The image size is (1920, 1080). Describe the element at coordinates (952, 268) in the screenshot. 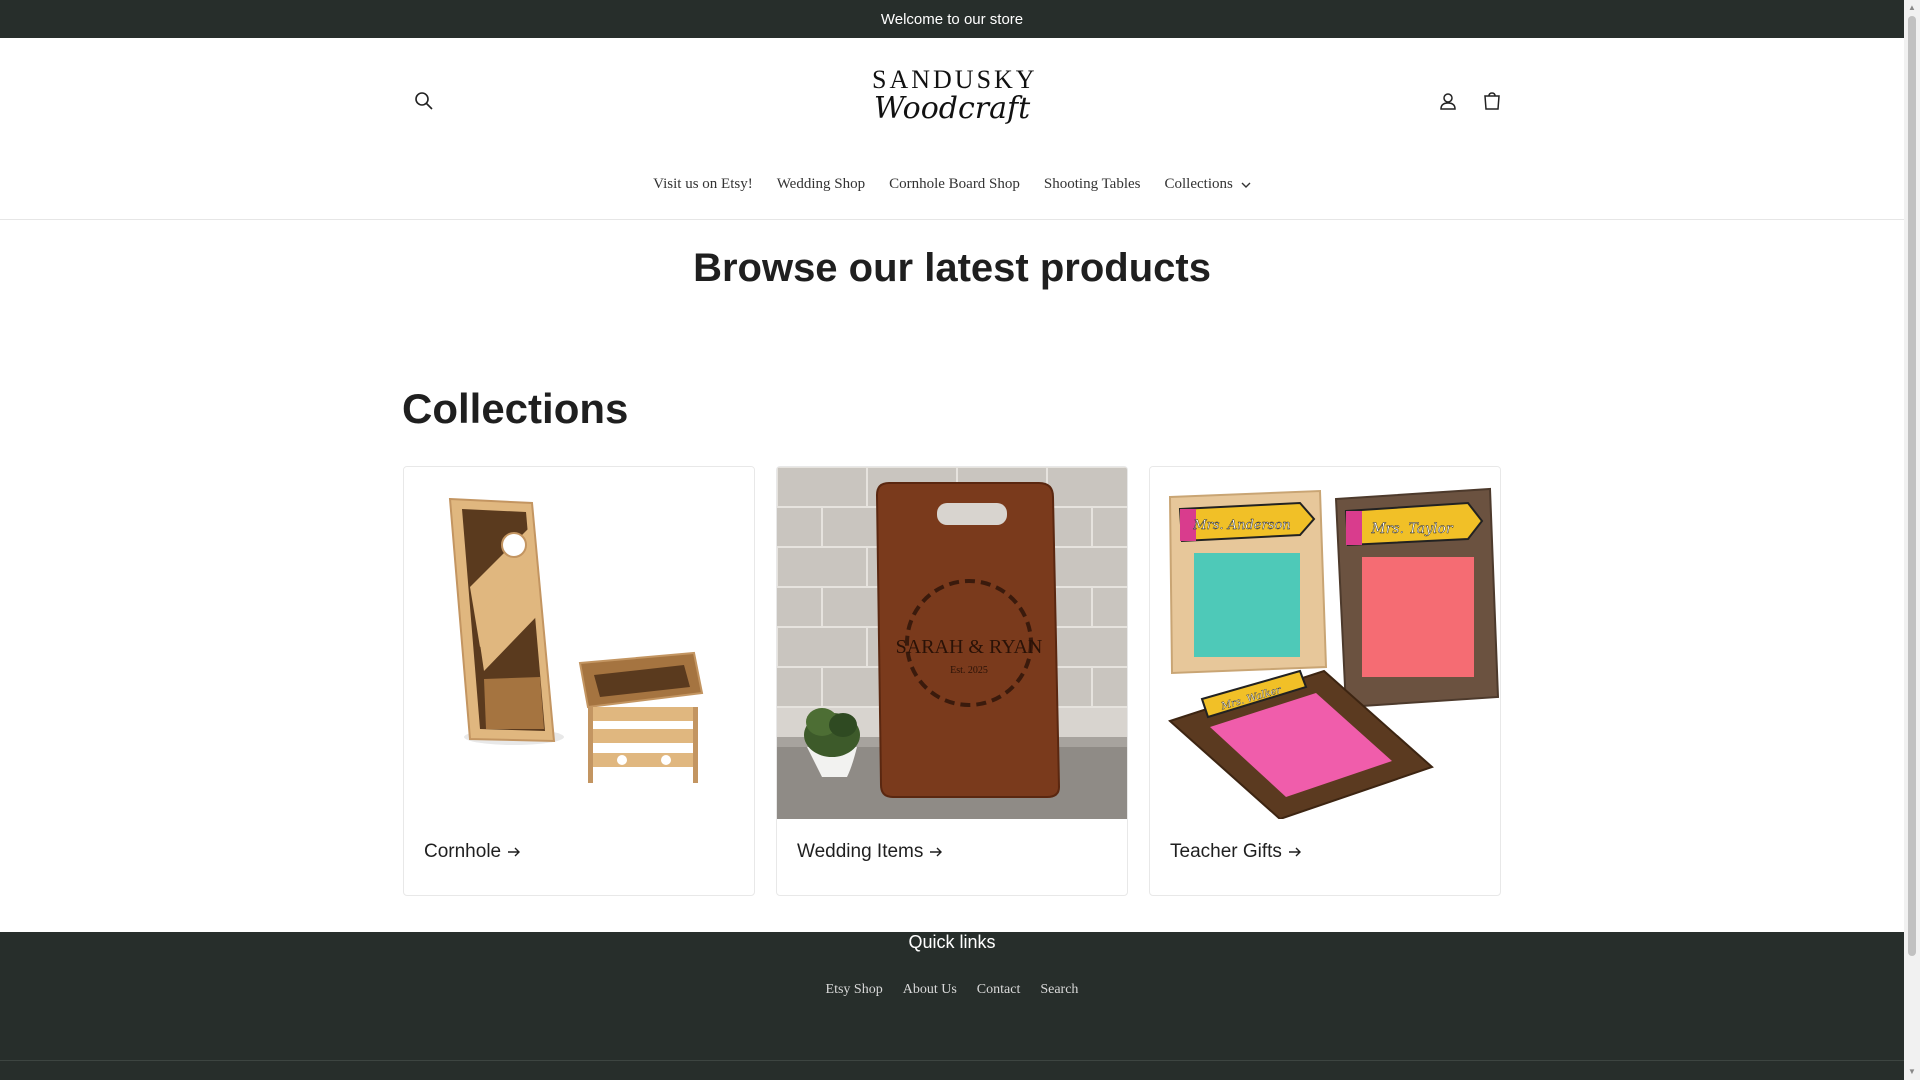

I see `page-title: Browse our latest products` at that location.